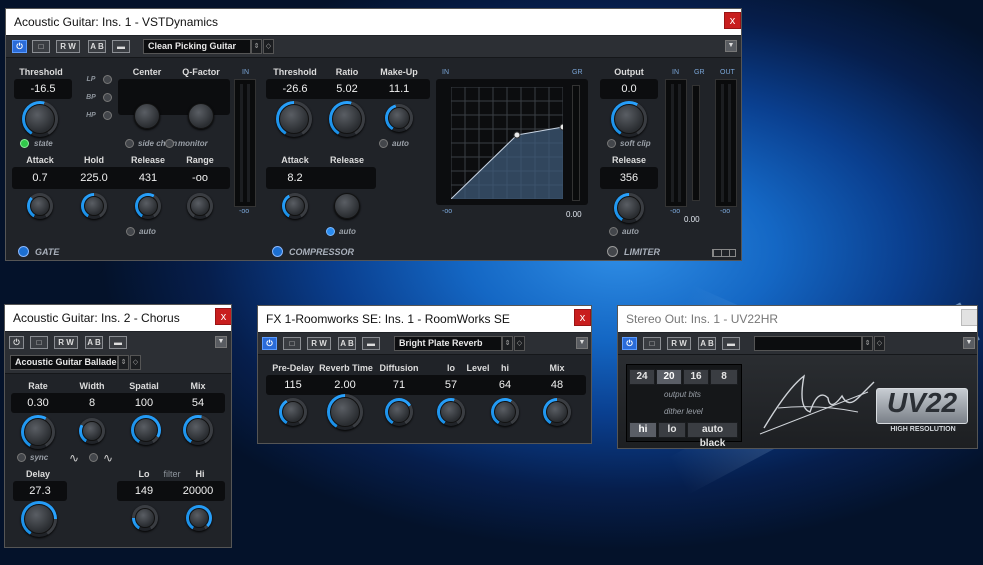 This screenshot has width=983, height=565. What do you see at coordinates (277, 251) in the screenshot?
I see `compressor-power-icon` at bounding box center [277, 251].